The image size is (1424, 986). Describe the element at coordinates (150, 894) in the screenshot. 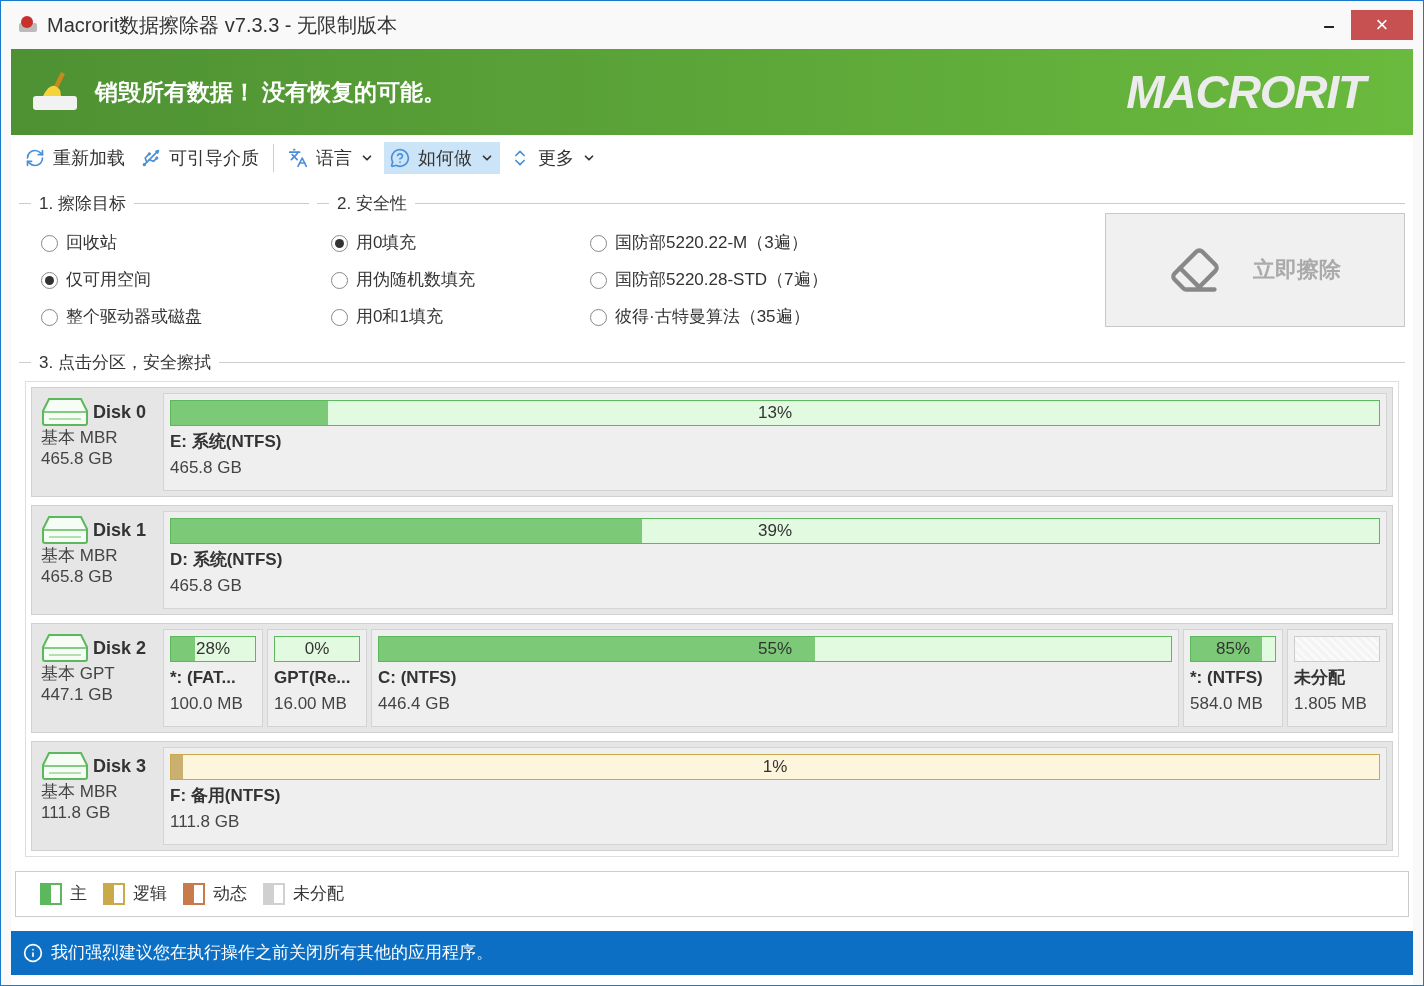

I see `legend-label: 逻辑` at that location.